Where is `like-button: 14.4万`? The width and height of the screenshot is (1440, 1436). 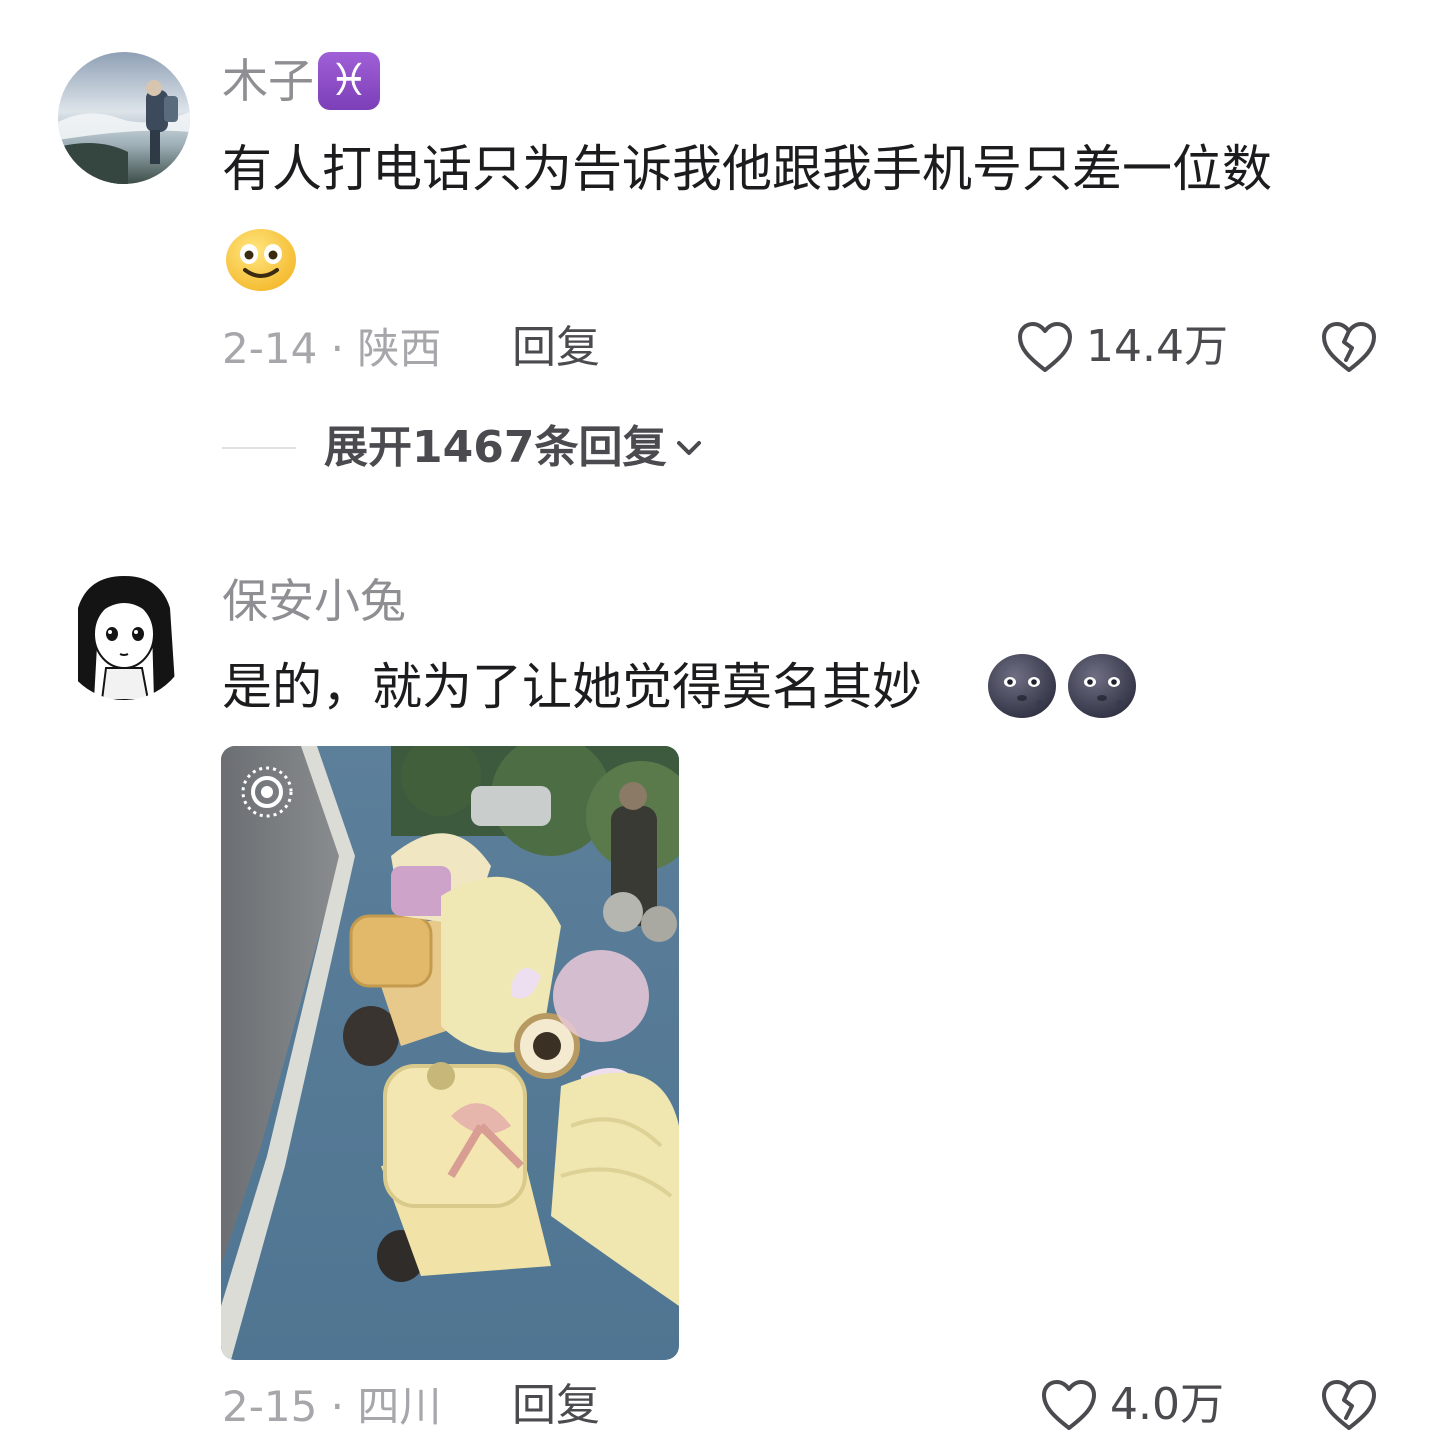 like-button: 14.4万 is located at coordinates (1122, 347).